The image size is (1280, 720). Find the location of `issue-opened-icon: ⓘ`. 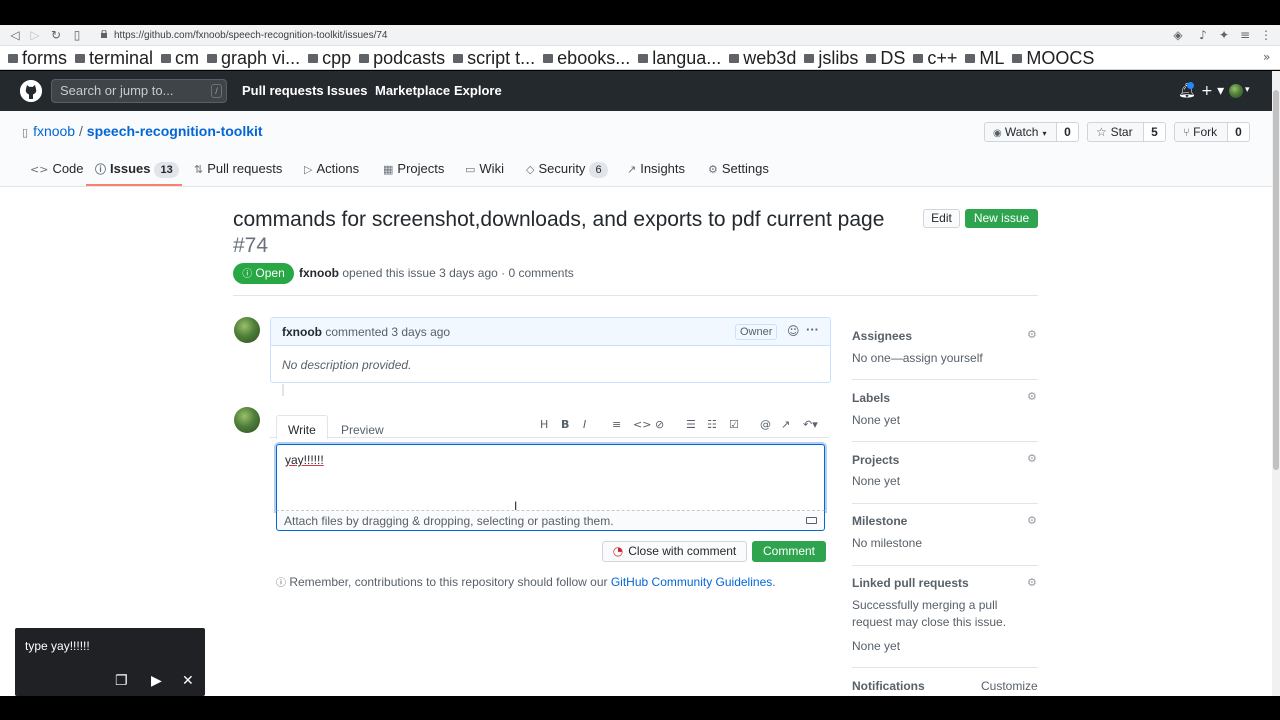

issue-opened-icon: ⓘ is located at coordinates (249, 274).